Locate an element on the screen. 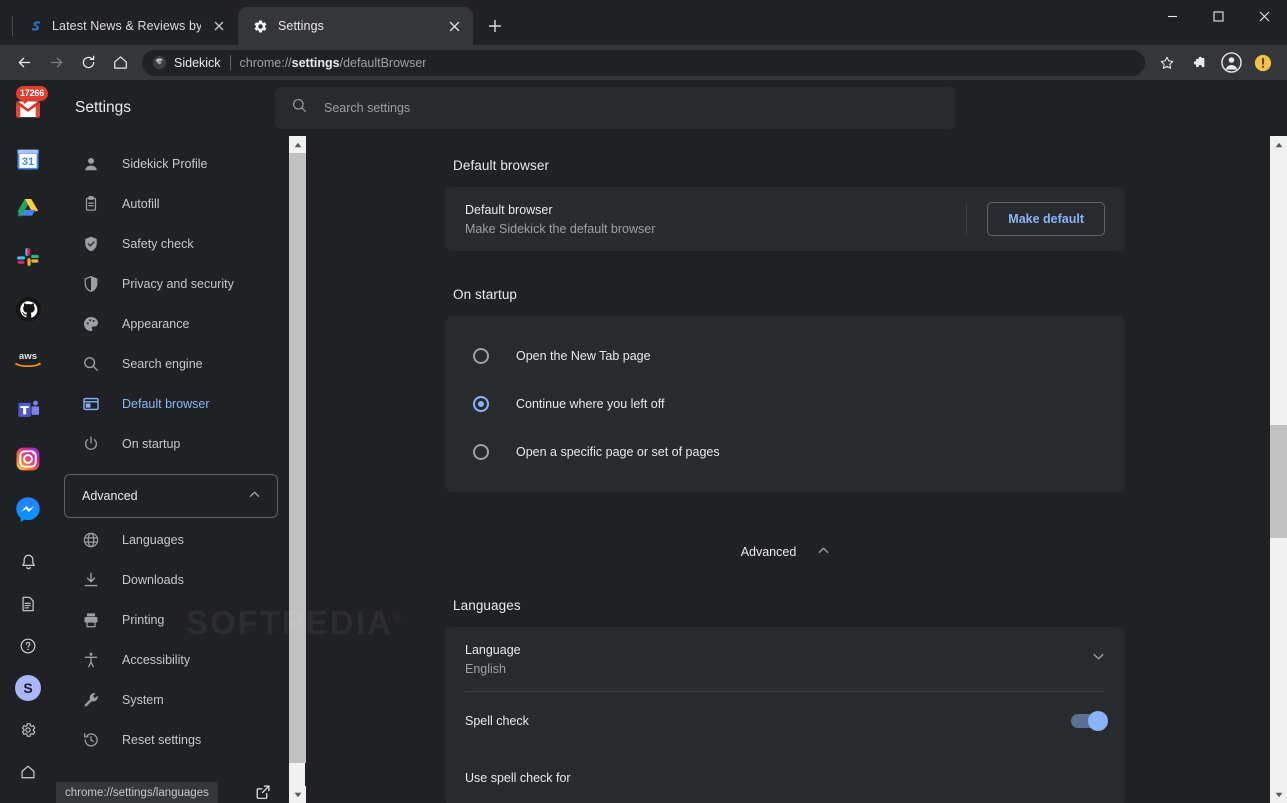 This screenshot has width=1287, height=803. maximize-button is located at coordinates (1218, 16).